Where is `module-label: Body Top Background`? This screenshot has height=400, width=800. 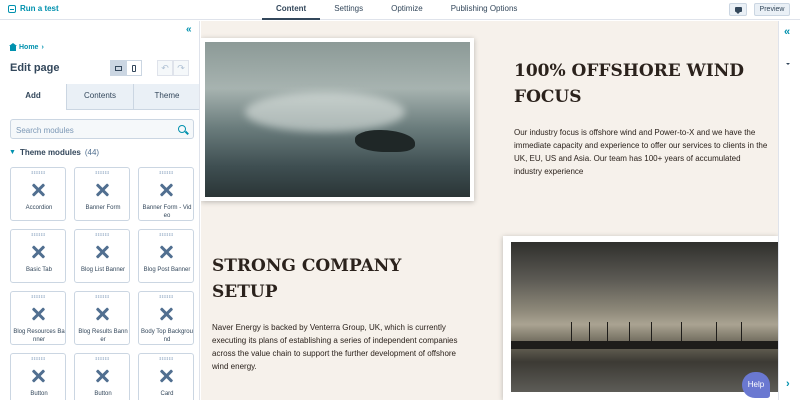
module-label: Body Top Background is located at coordinates (167, 336).